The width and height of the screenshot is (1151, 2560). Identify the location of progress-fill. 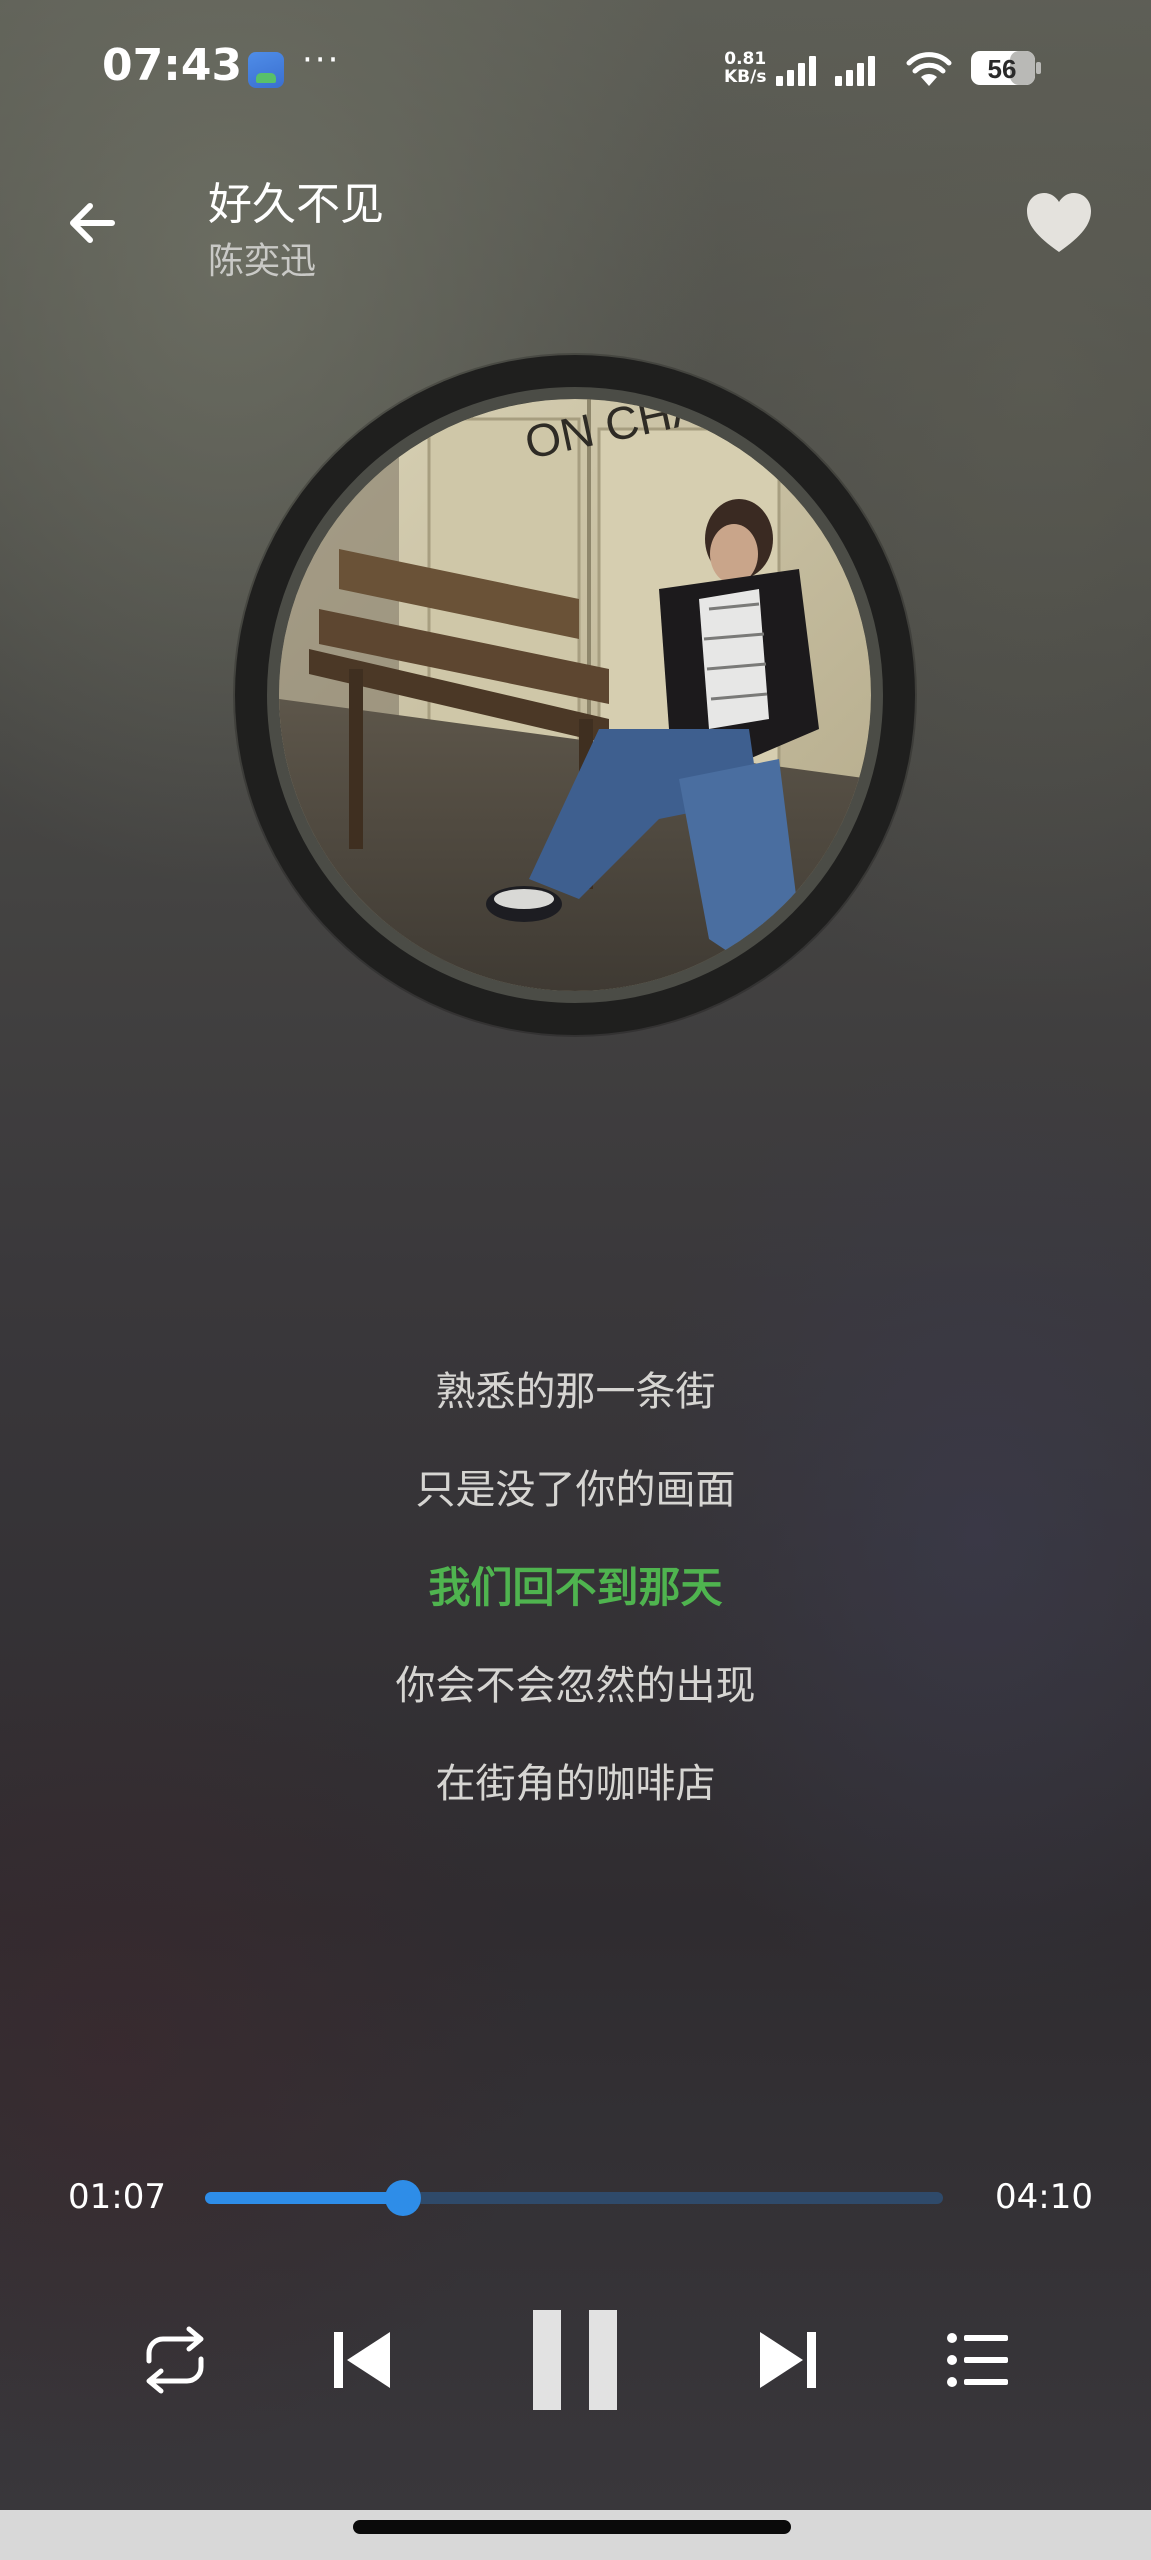
(304, 2198).